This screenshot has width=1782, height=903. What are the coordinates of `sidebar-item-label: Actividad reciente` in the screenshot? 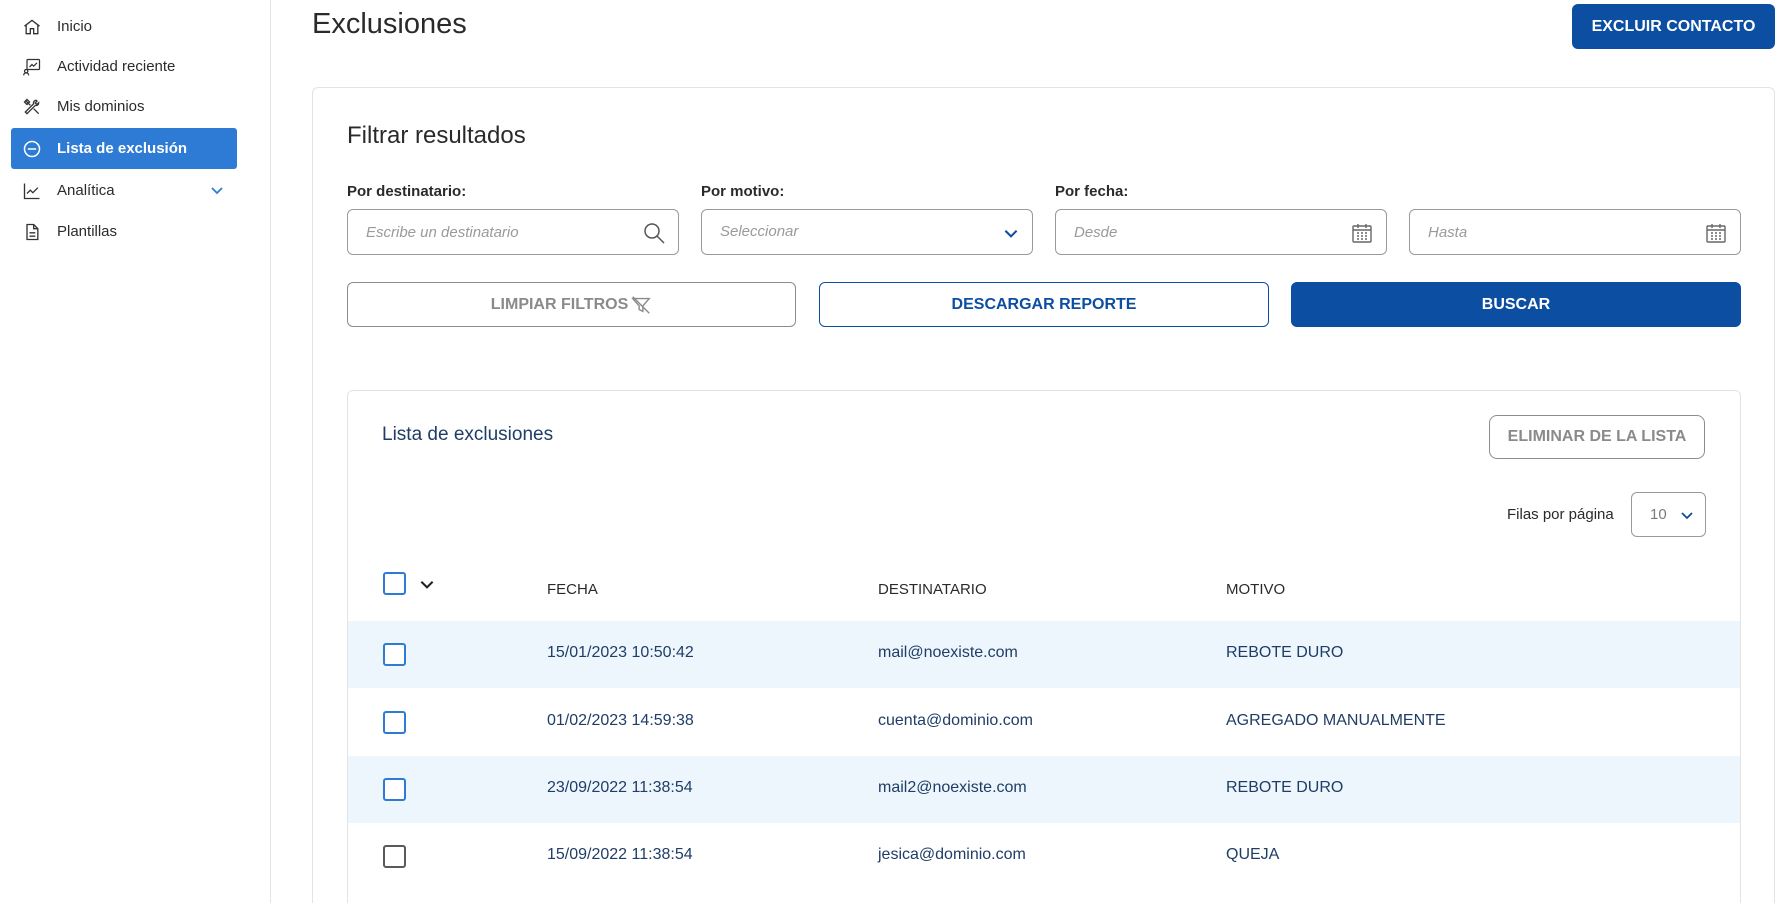 It's located at (116, 66).